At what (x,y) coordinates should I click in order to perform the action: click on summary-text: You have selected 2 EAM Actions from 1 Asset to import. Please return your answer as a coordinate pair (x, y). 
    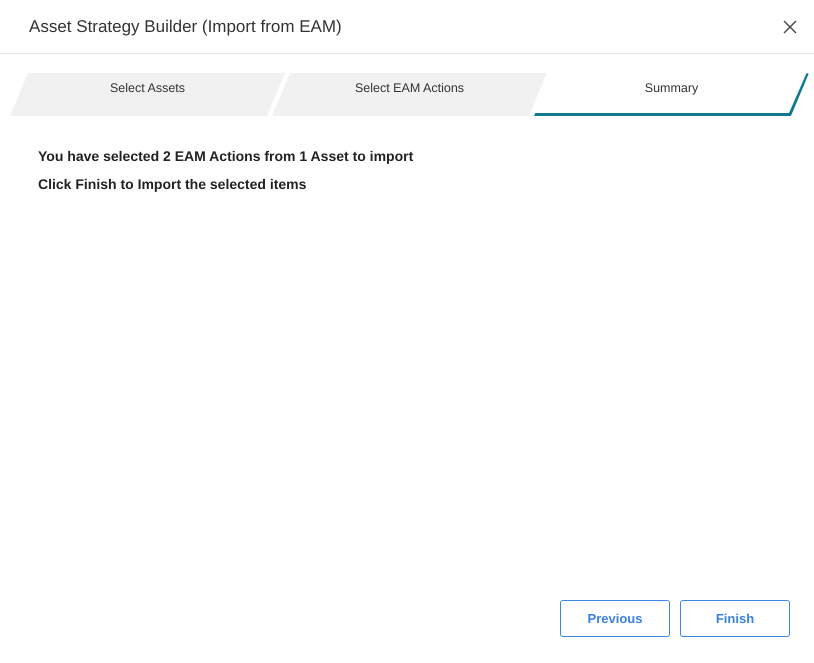
    Looking at the image, I should click on (226, 156).